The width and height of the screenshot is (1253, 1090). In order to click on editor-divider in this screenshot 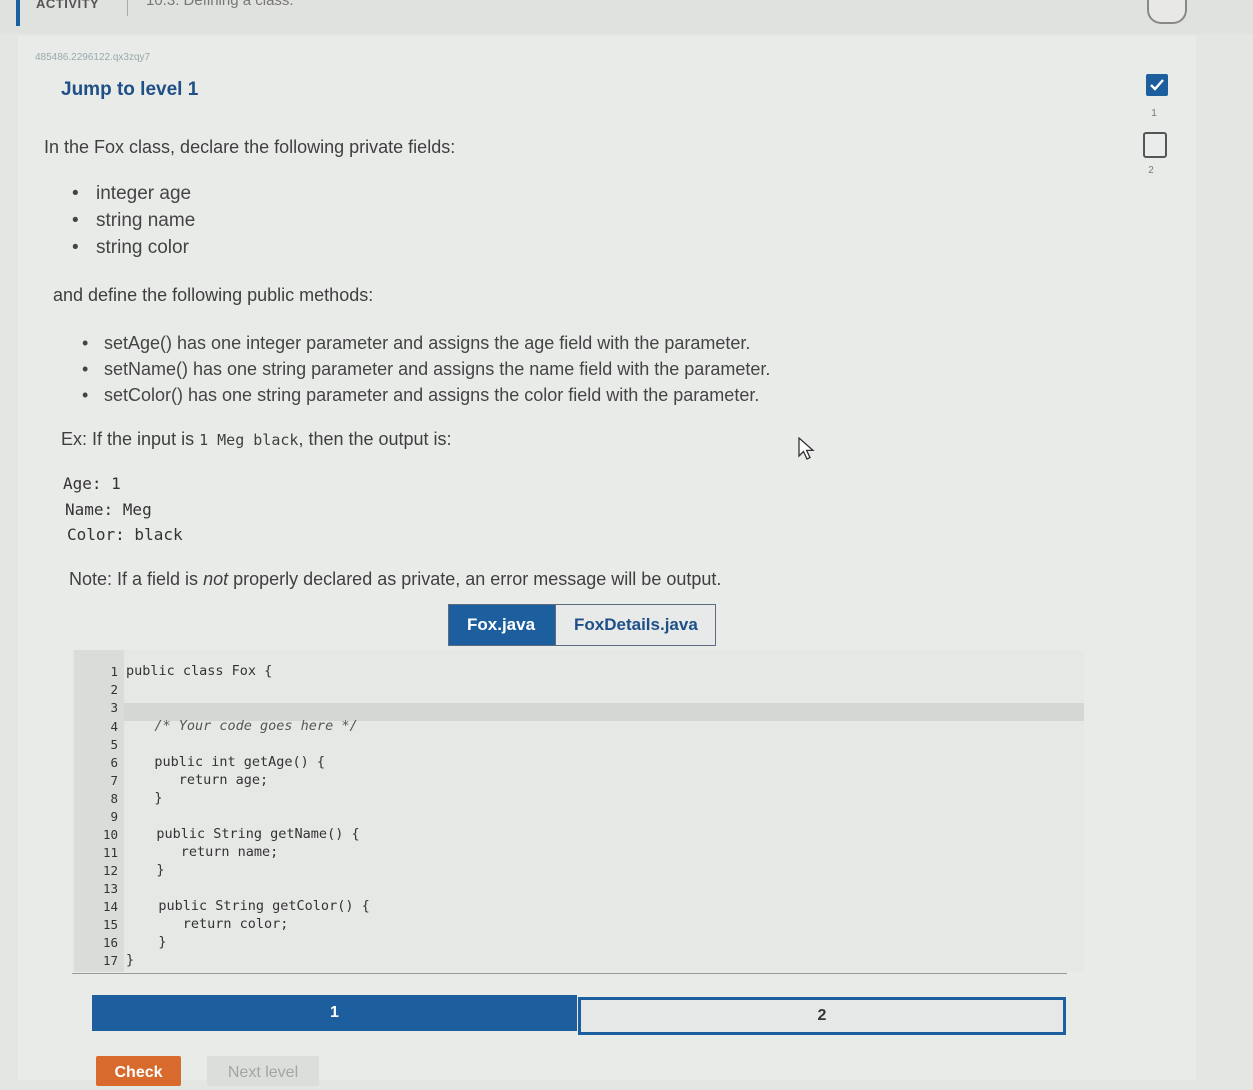, I will do `click(569, 973)`.